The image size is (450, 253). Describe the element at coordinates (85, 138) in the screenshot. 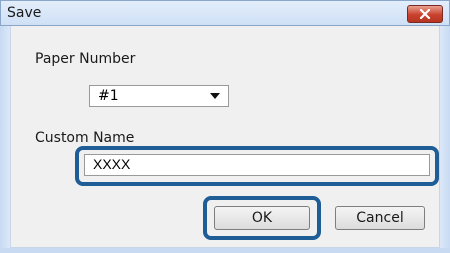

I see `custom-name-label: Custom Name` at that location.